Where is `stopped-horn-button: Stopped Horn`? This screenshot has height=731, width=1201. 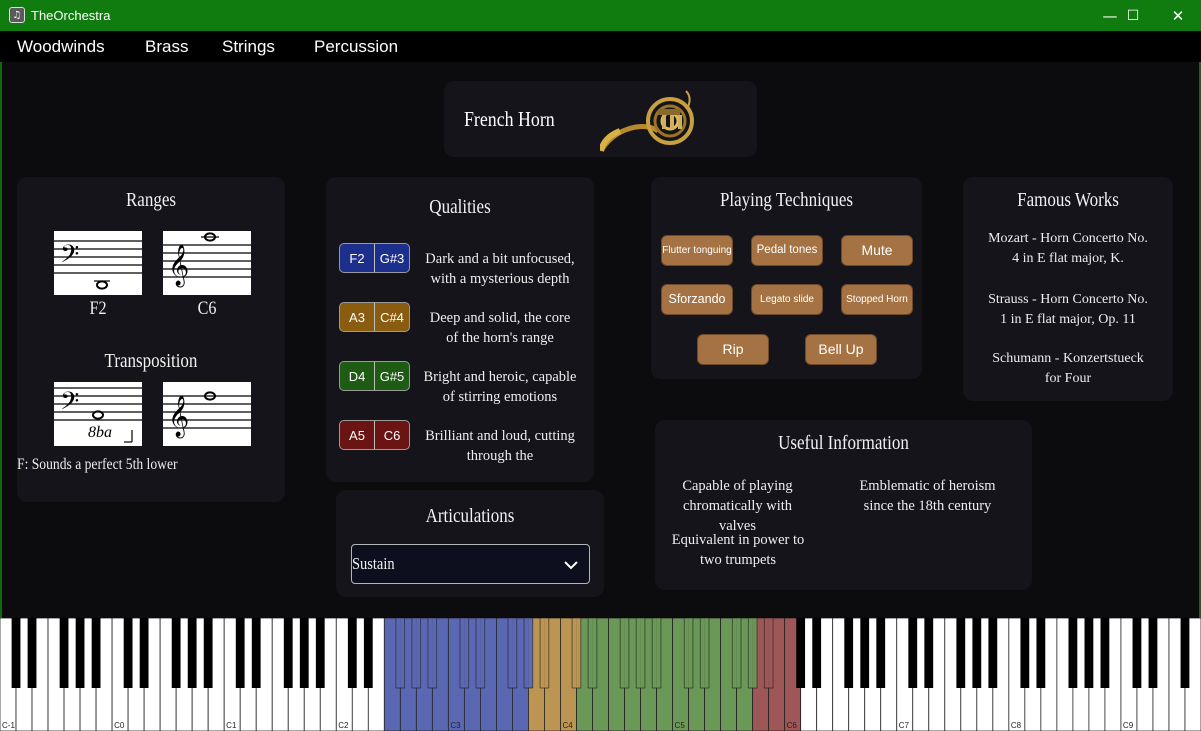 stopped-horn-button: Stopped Horn is located at coordinates (877, 299).